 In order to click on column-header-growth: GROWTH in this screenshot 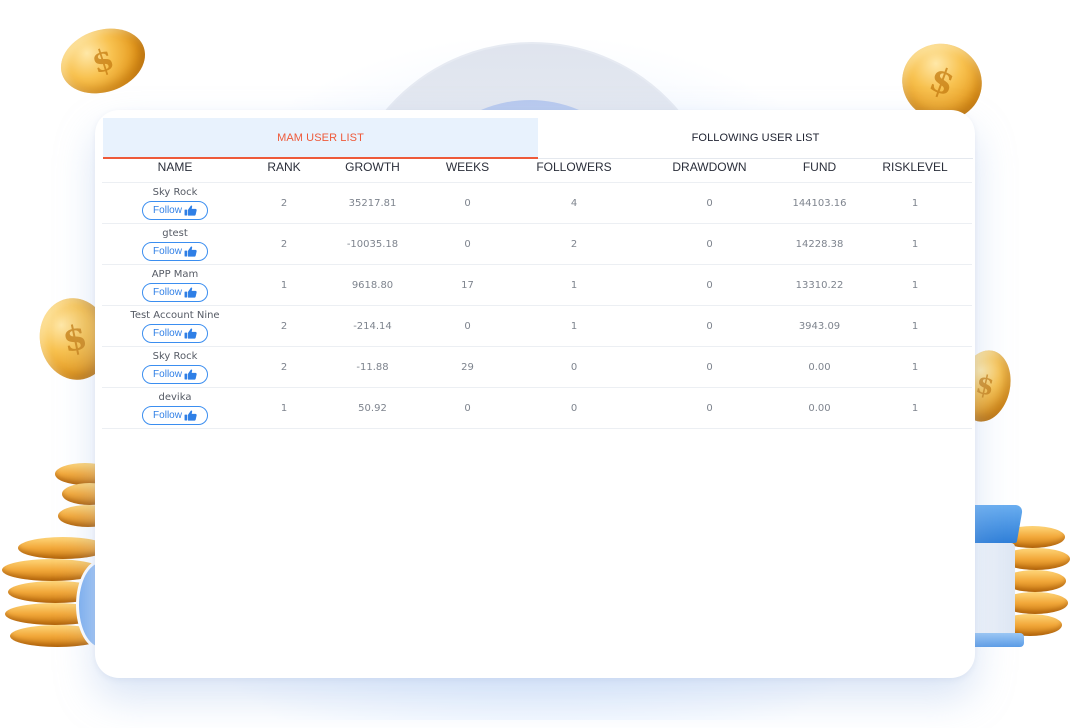, I will do `click(372, 167)`.